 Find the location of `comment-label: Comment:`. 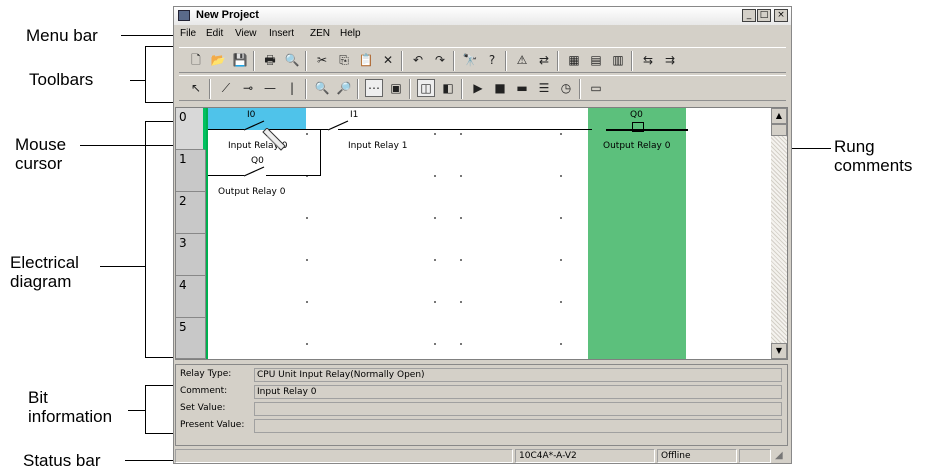

comment-label: Comment: is located at coordinates (204, 391).